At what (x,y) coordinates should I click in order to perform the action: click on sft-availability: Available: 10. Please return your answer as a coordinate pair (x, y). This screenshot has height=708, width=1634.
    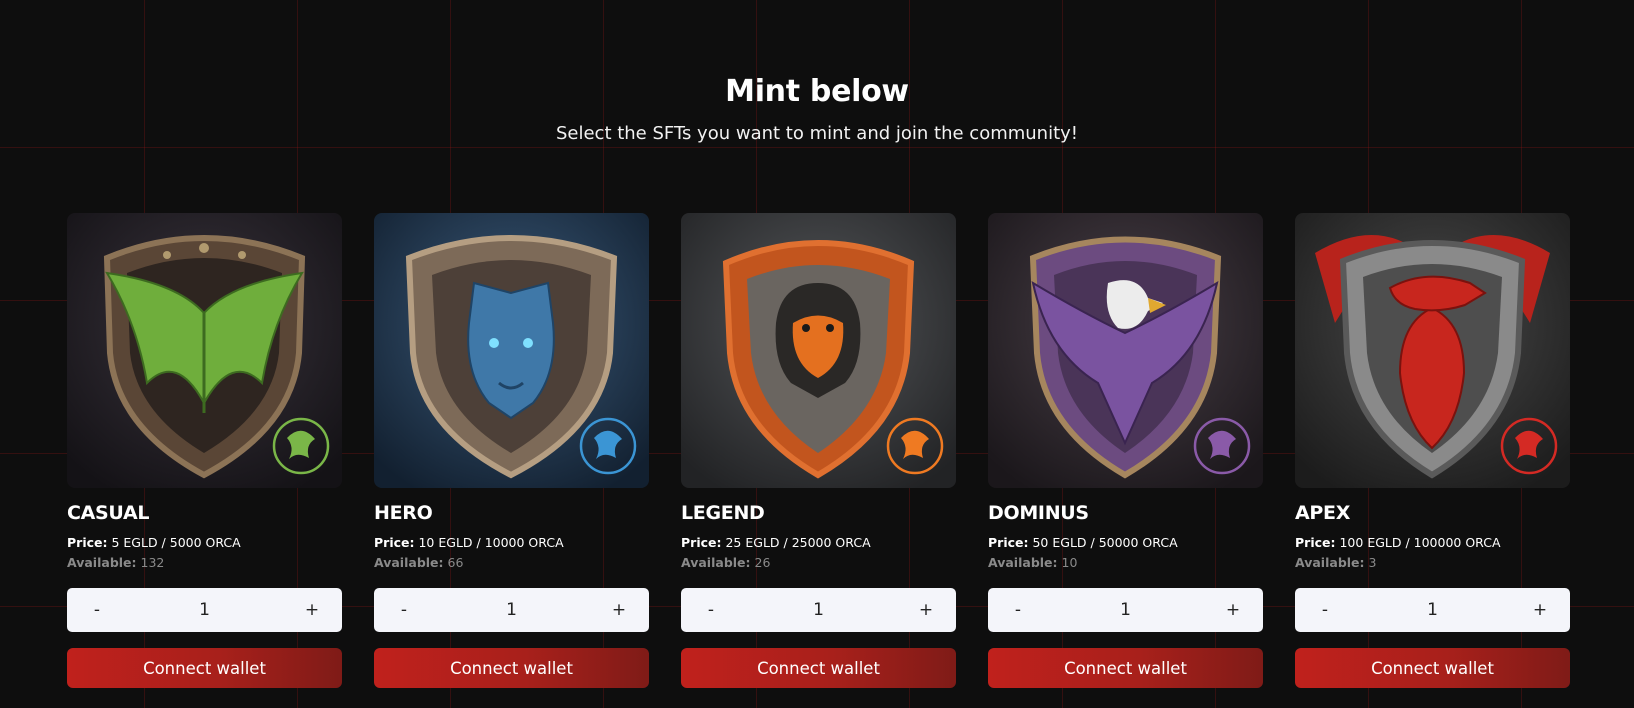
    Looking at the image, I should click on (1125, 563).